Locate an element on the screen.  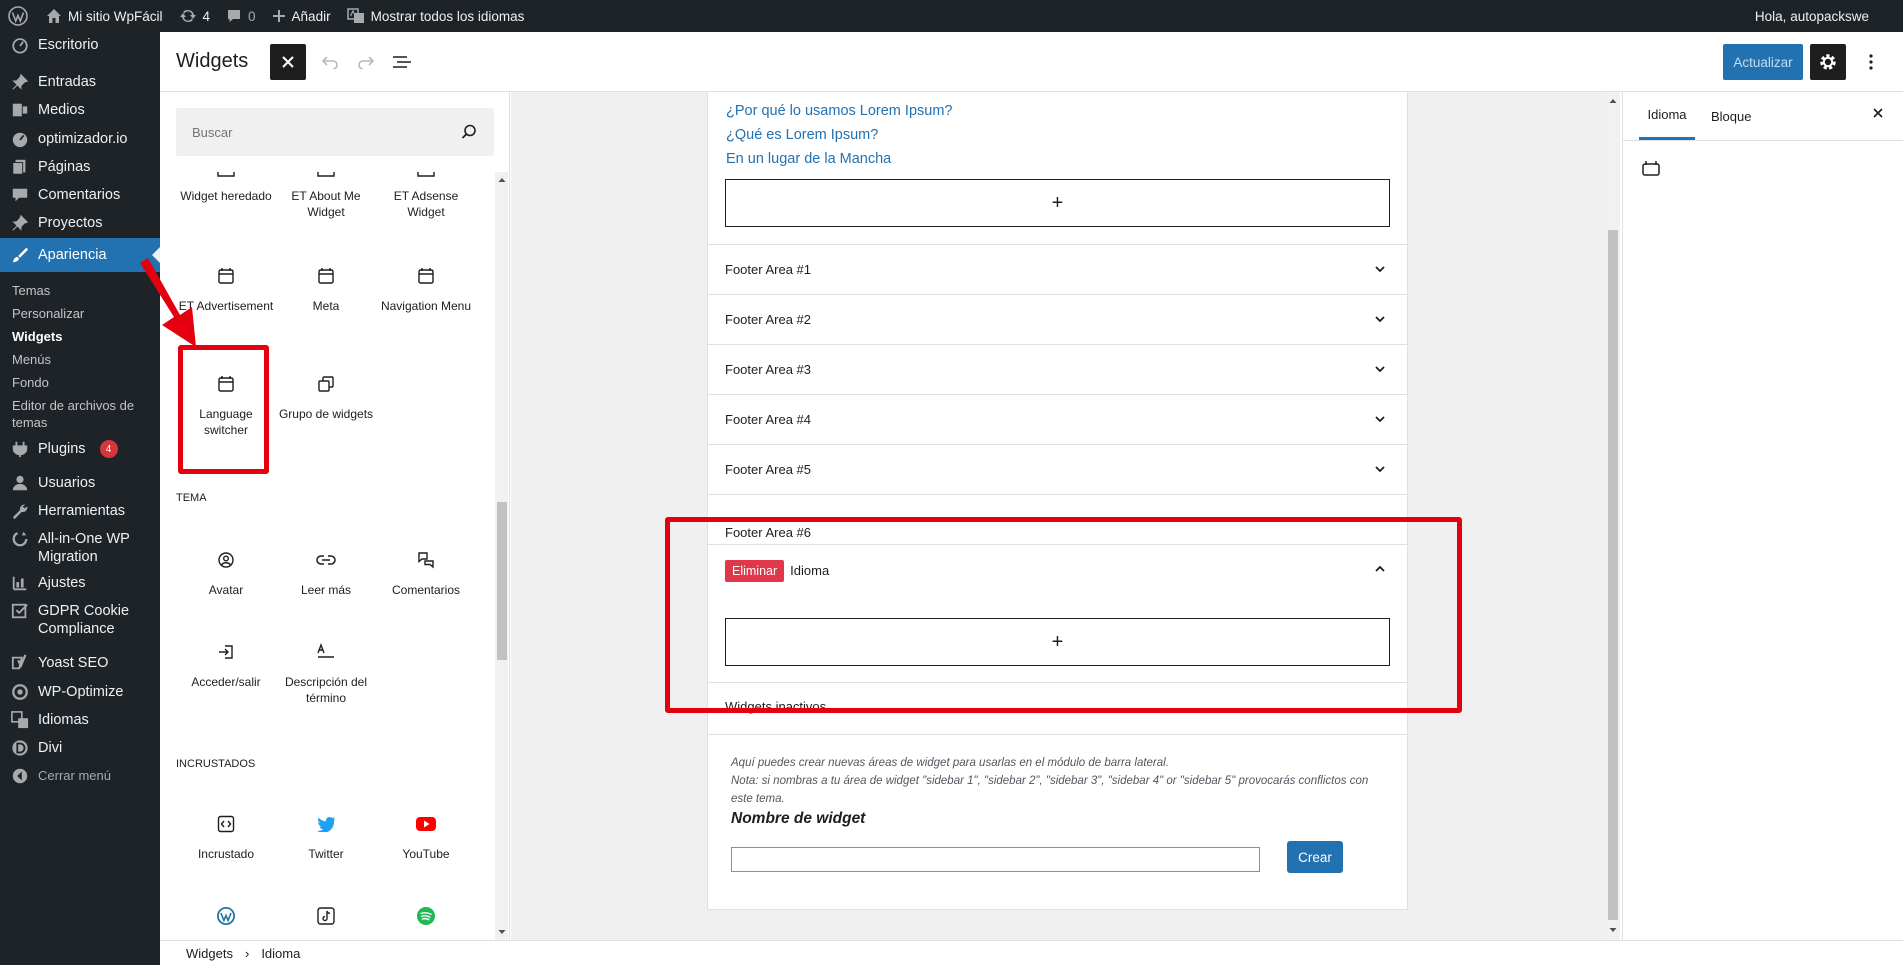
block-label: Comentarios is located at coordinates (426, 590).